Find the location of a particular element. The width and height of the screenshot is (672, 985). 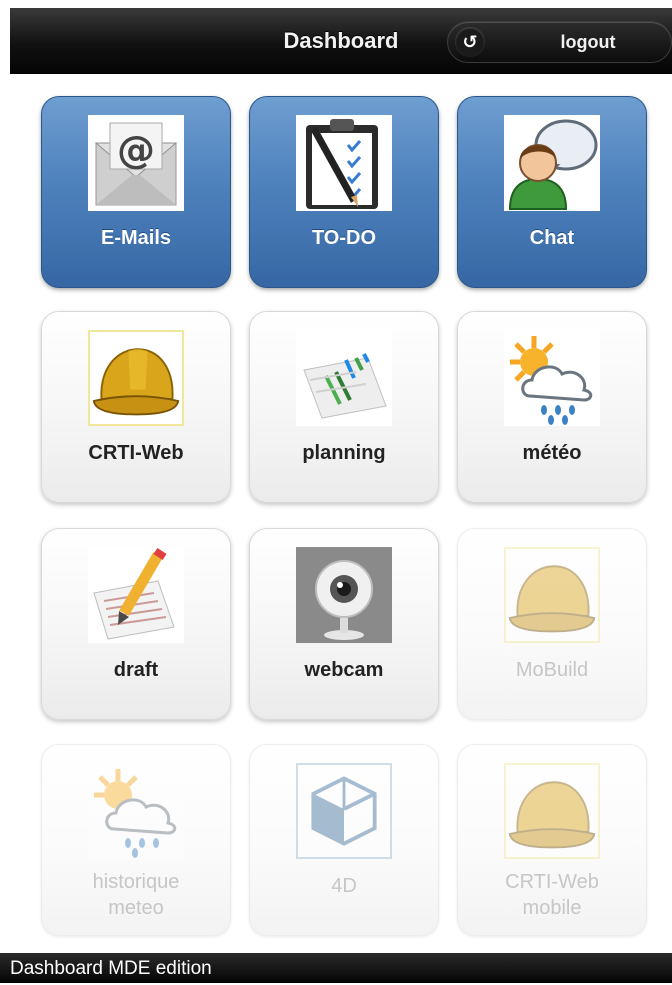

tile-draft: draft is located at coordinates (136, 624).